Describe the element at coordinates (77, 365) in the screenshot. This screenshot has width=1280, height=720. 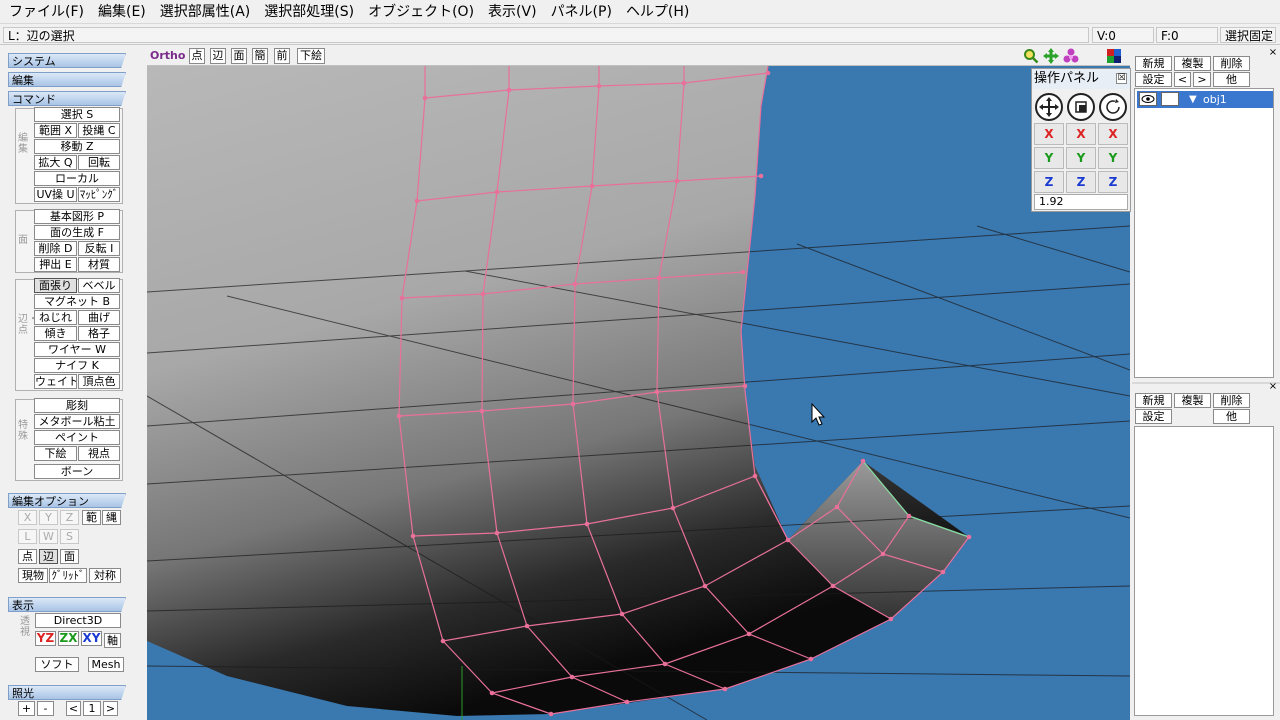
I see `knife-button: ナイフ K` at that location.